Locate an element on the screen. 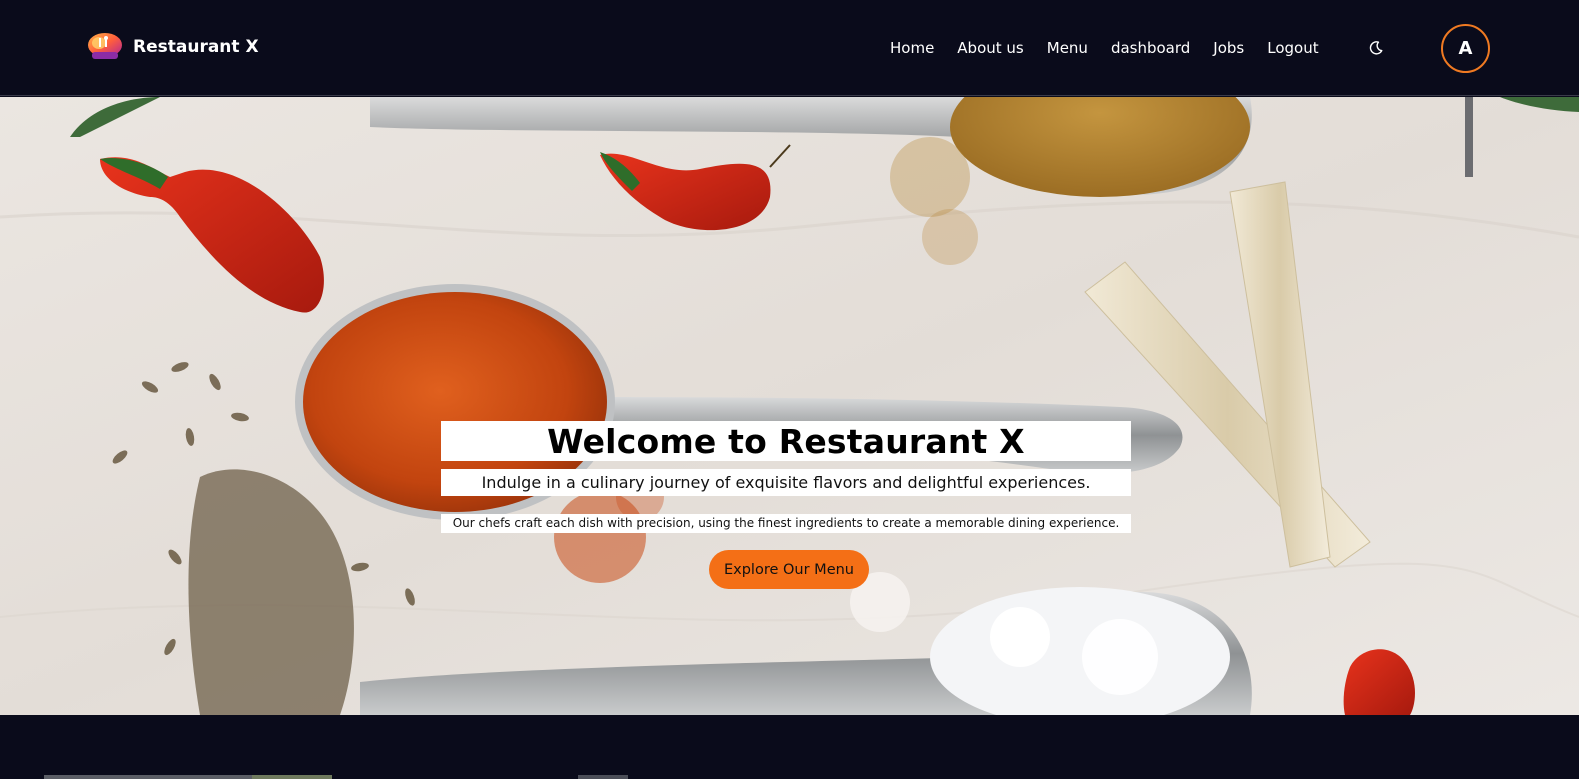 This screenshot has width=1579, height=779. moon-icon is located at coordinates (1376, 48).